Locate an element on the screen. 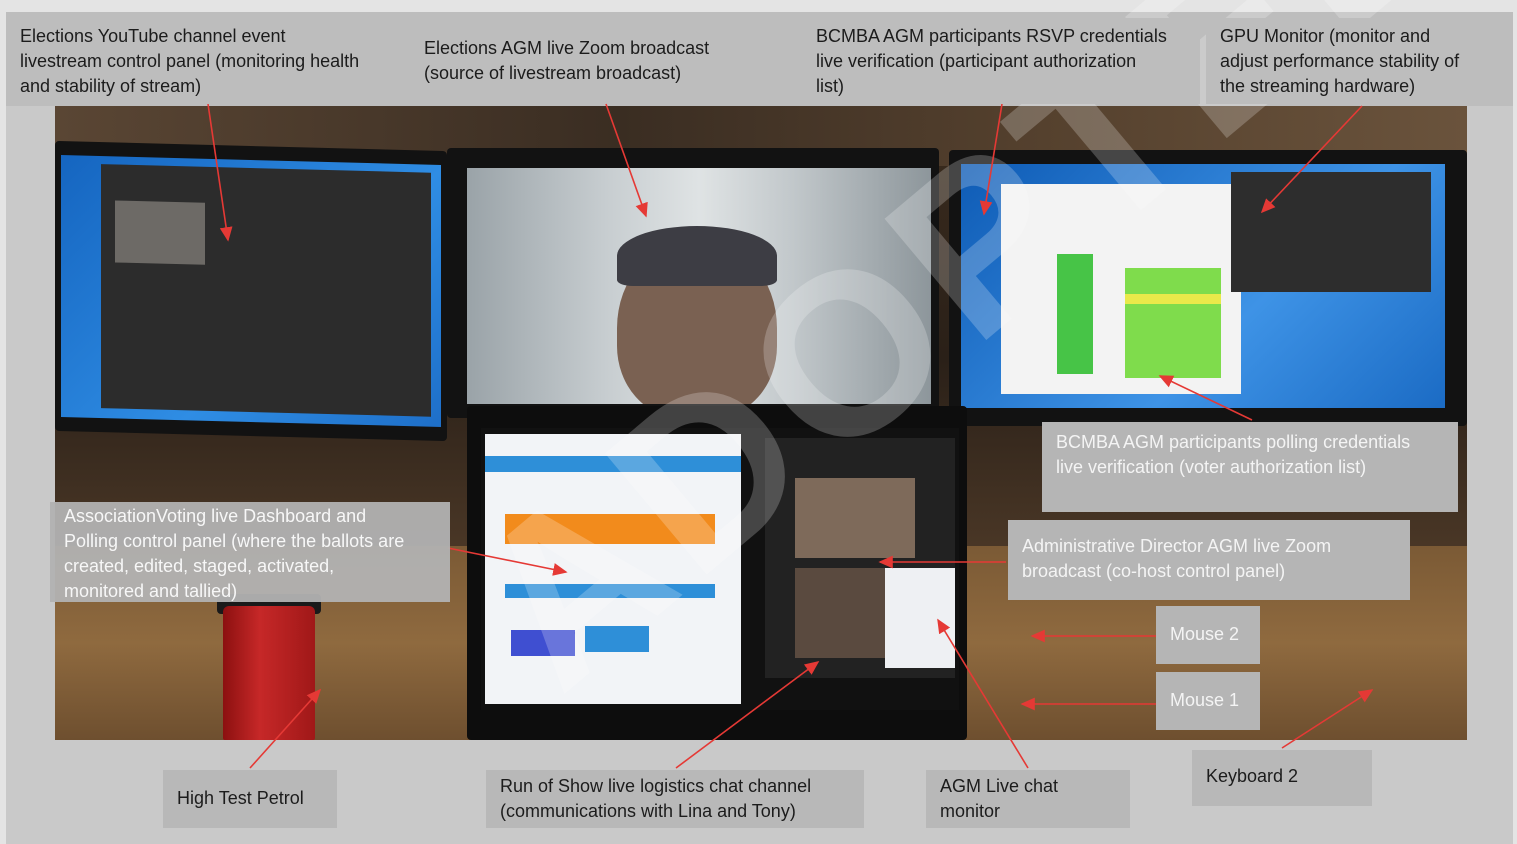 The image size is (1517, 844). monitor-zoom is located at coordinates (693, 283).